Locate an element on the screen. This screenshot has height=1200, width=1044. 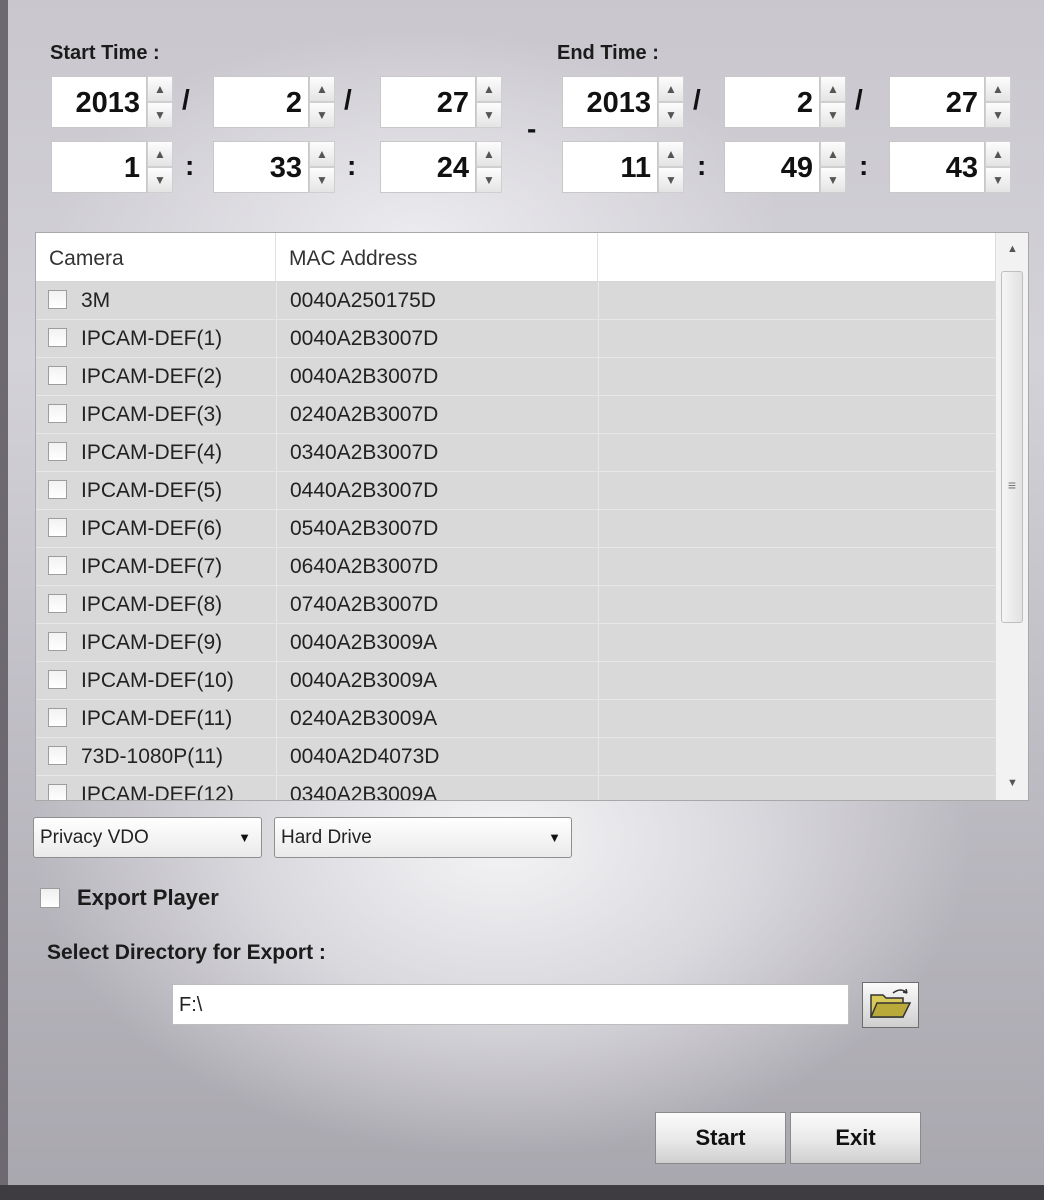
start-second-spinner: ▲ ▼ is located at coordinates (489, 167).